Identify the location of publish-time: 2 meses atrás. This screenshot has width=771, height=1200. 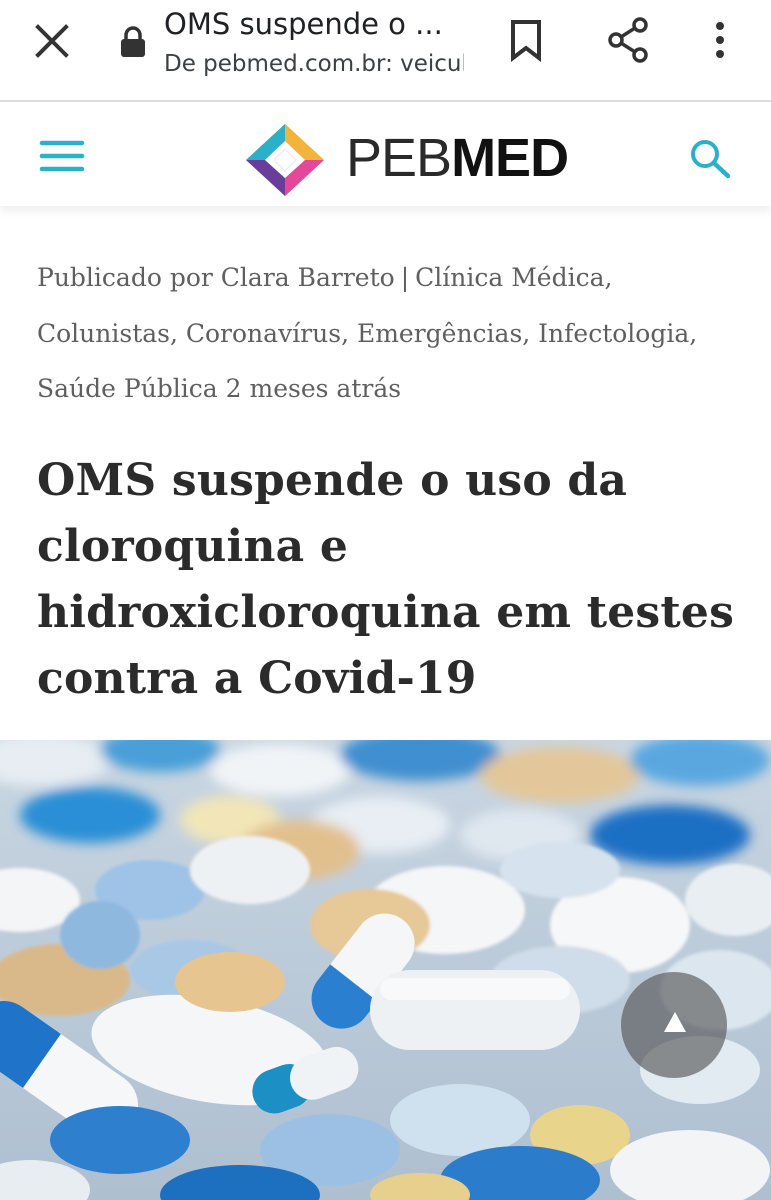
(313, 388).